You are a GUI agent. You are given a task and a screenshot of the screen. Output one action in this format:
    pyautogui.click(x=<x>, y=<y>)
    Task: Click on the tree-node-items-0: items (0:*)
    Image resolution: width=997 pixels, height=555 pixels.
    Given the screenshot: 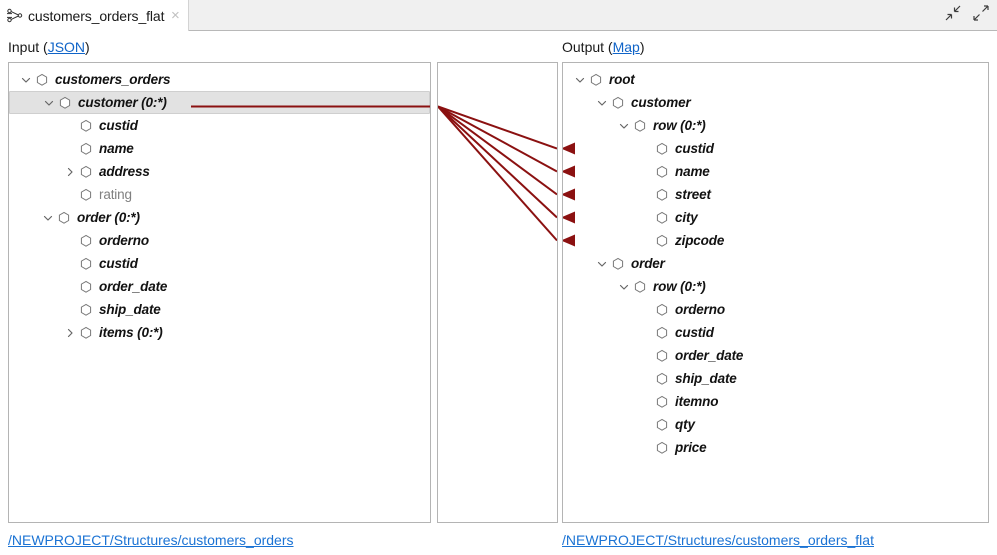 What is the action you would take?
    pyautogui.click(x=219, y=332)
    